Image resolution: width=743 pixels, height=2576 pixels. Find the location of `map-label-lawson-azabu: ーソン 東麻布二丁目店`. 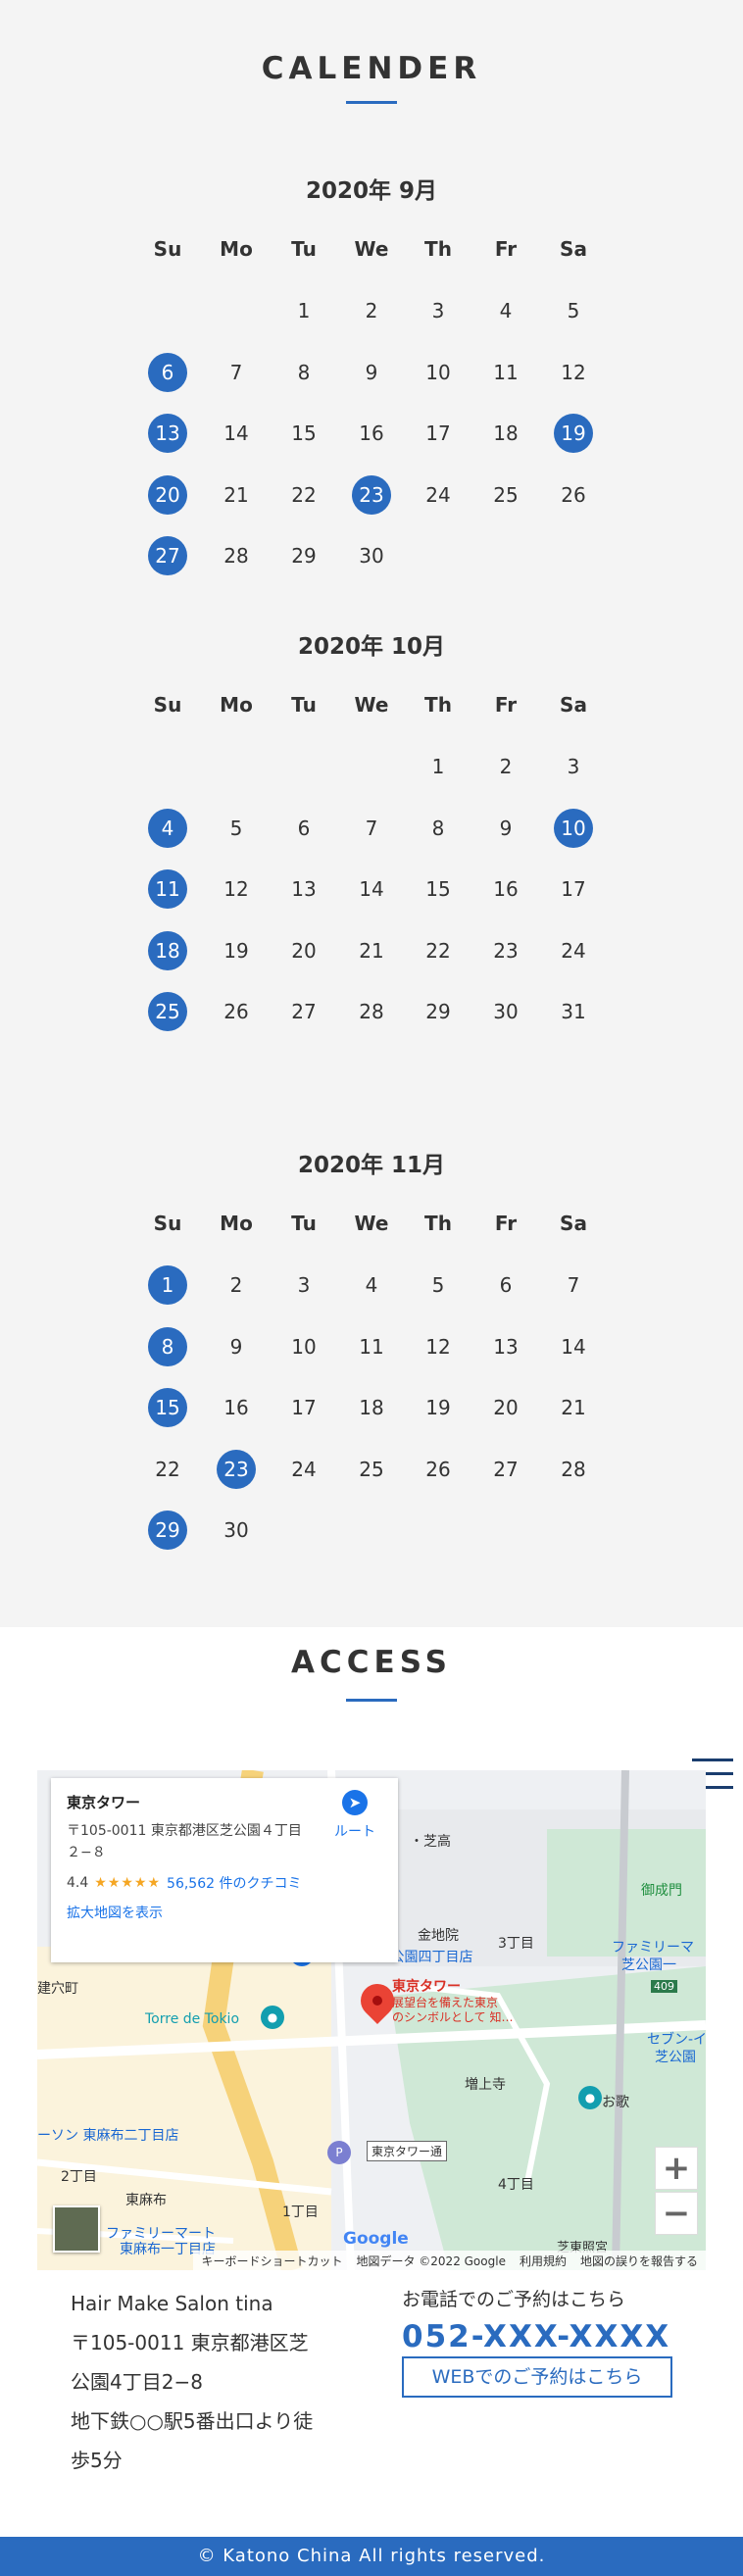

map-label-lawson-azabu: ーソン 東麻布二丁目店 is located at coordinates (107, 2135).